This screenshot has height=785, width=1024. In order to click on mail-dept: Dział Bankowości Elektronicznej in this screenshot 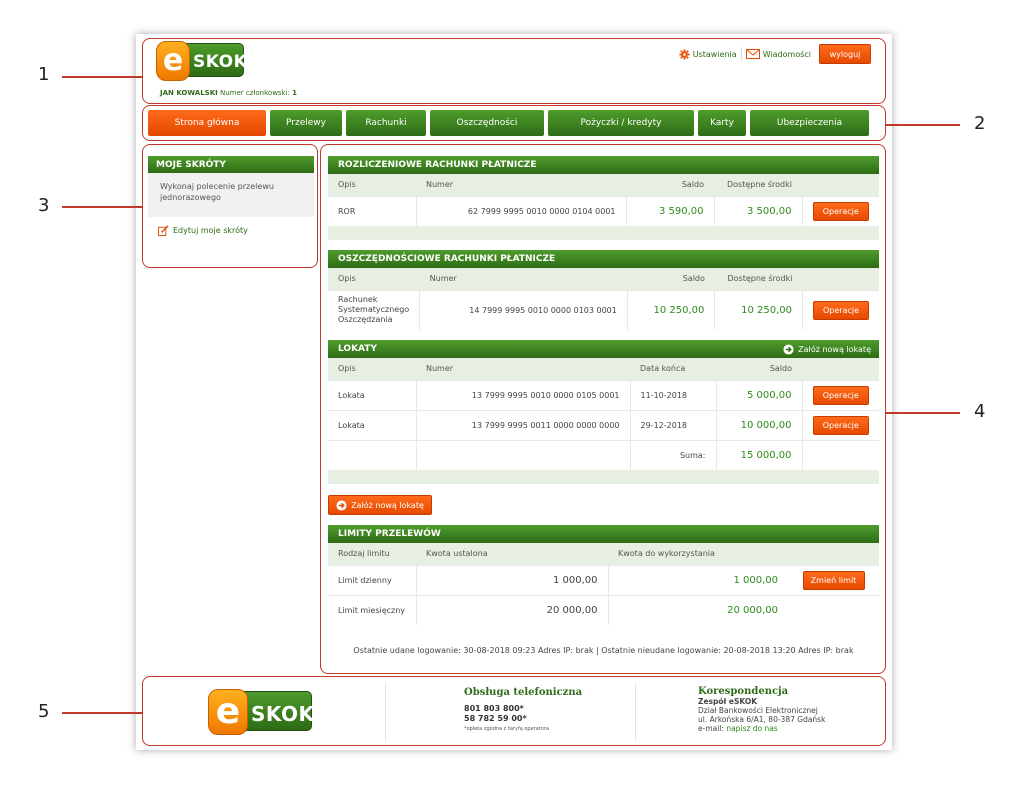, I will do `click(758, 710)`.